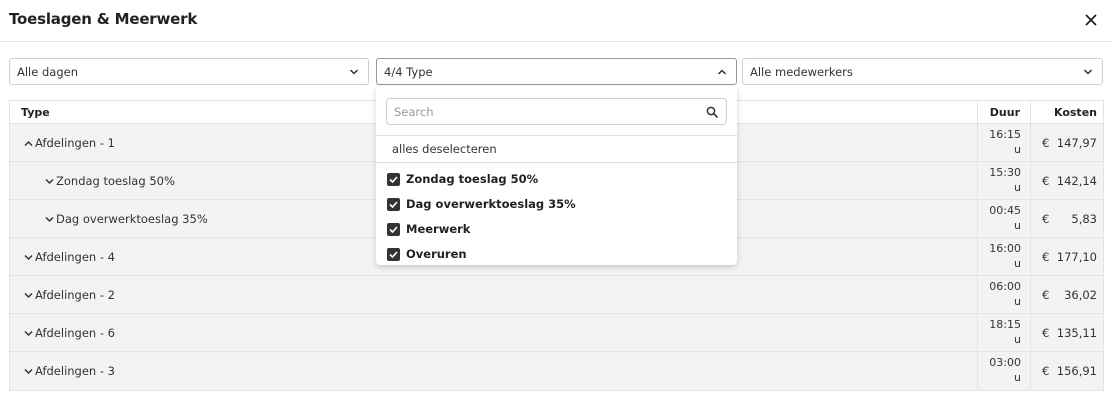 The image size is (1112, 409). What do you see at coordinates (1005, 324) in the screenshot?
I see `row-duration-time: 18:15` at bounding box center [1005, 324].